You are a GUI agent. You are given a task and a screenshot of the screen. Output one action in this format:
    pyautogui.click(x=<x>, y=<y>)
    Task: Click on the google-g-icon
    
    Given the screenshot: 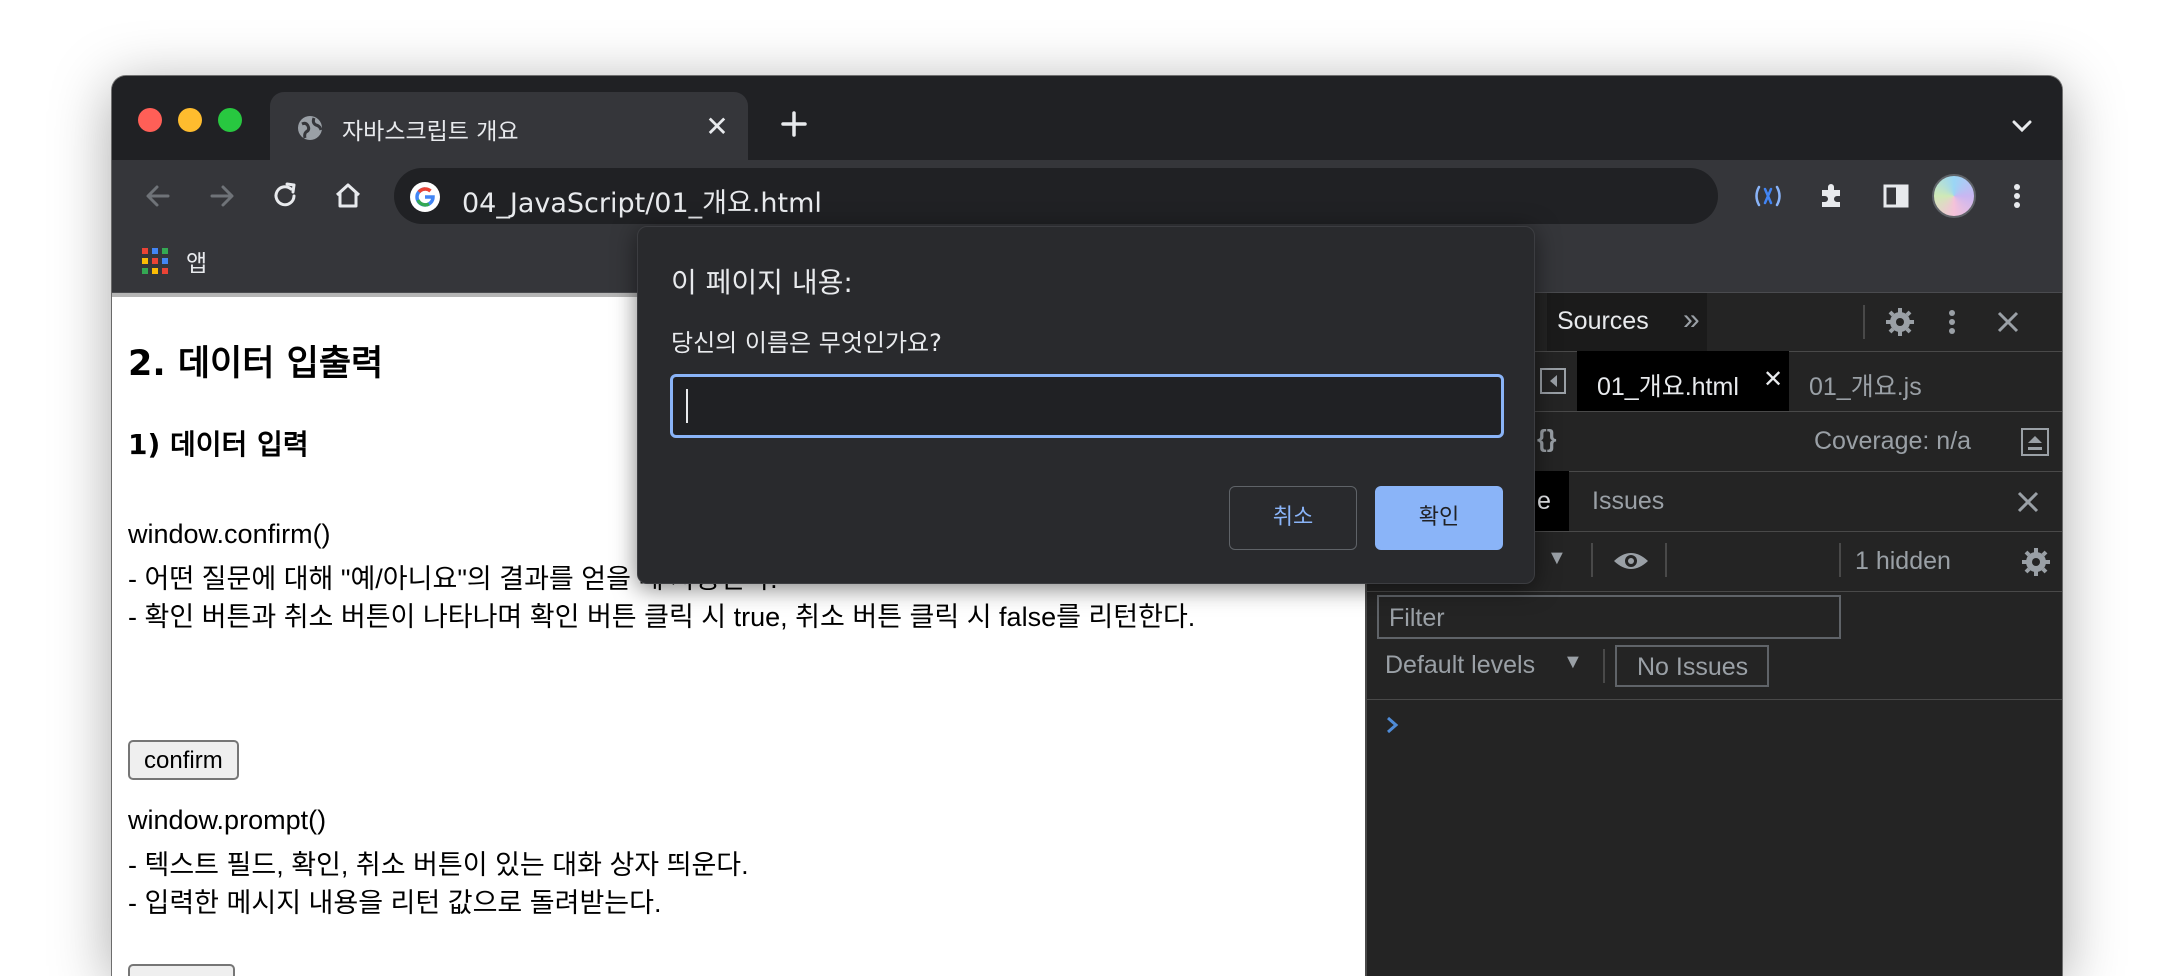 What is the action you would take?
    pyautogui.click(x=425, y=197)
    